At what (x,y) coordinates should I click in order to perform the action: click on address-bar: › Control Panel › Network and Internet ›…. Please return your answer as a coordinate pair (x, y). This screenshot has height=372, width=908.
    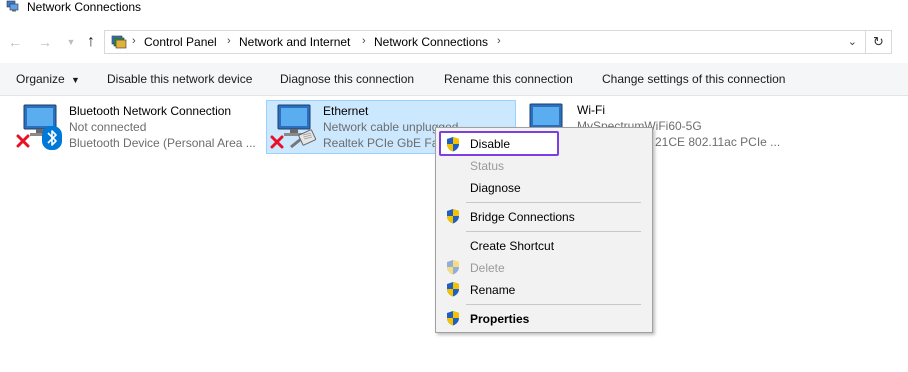
    Looking at the image, I should click on (485, 42).